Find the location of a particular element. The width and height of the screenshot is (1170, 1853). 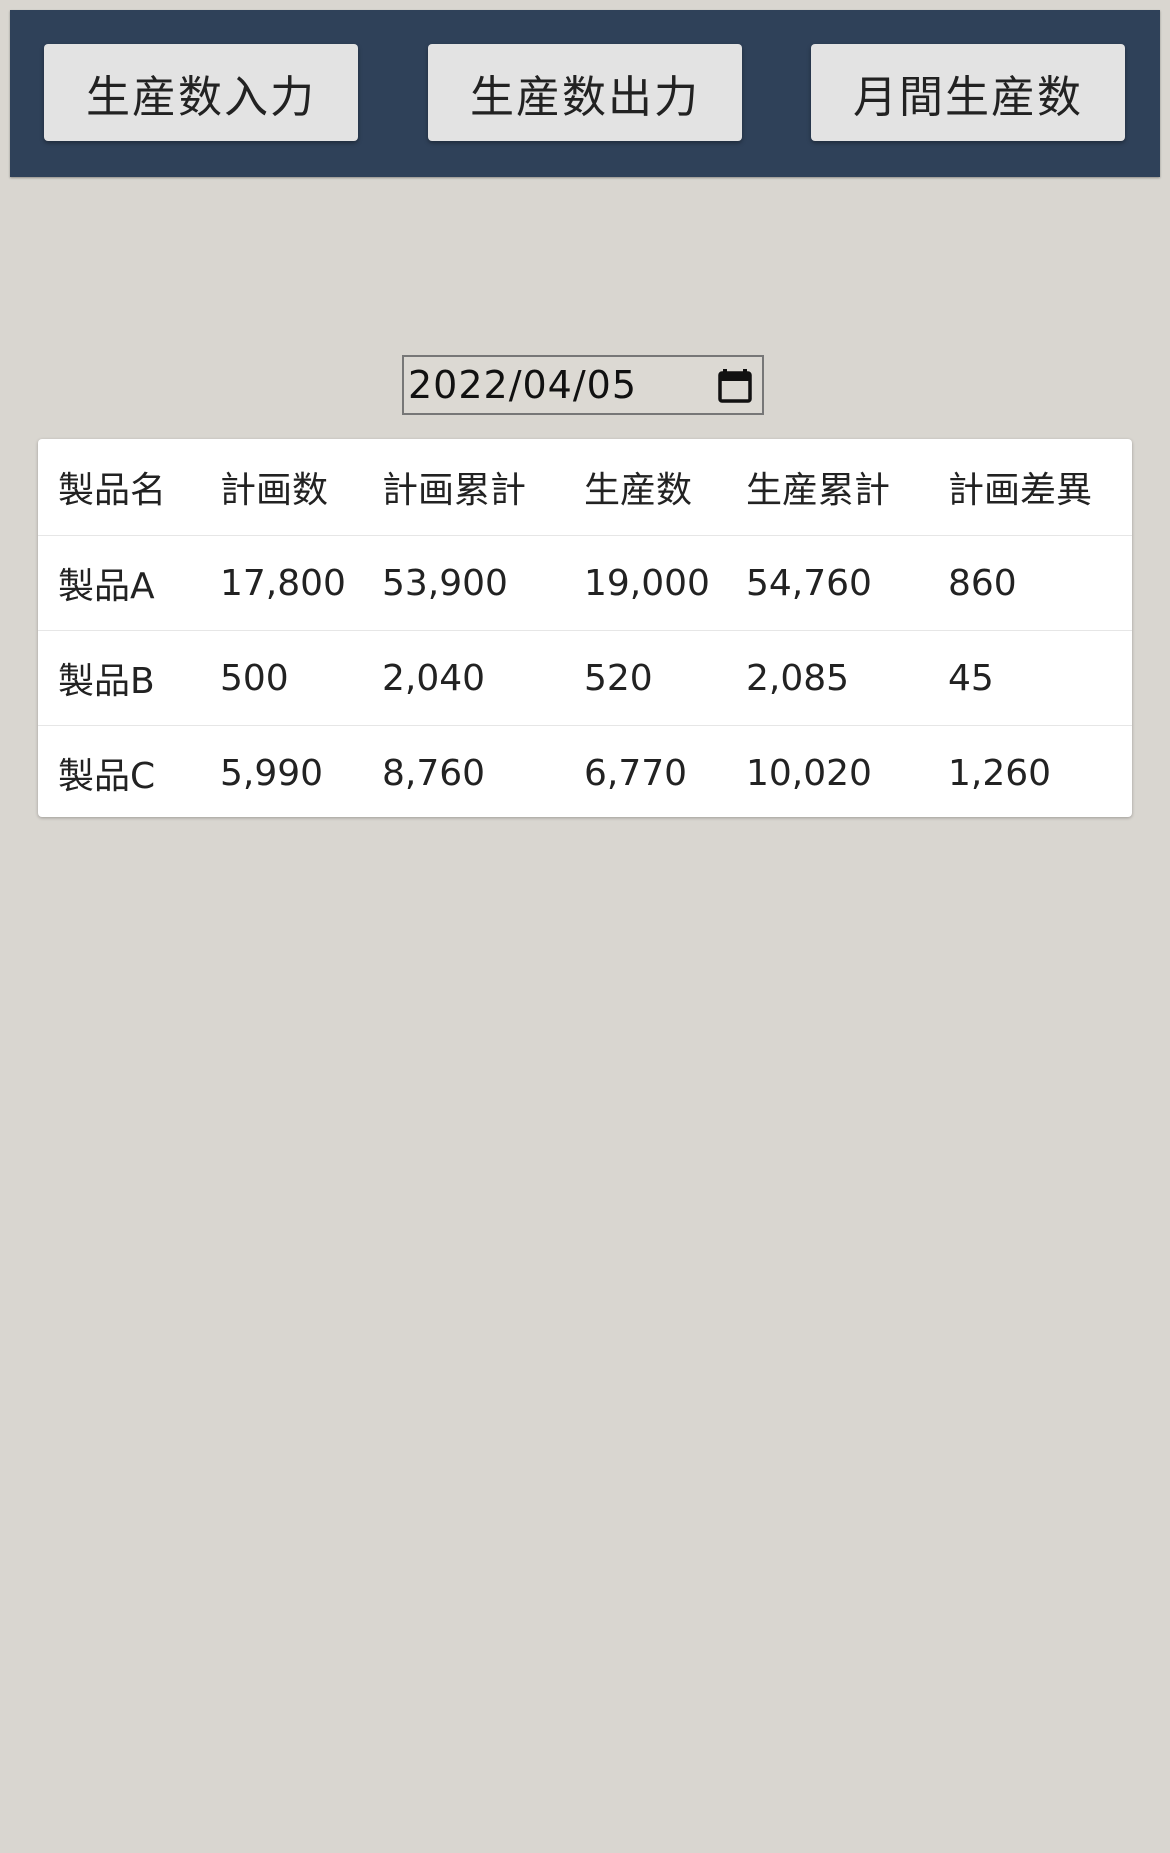

cell-planned-qty: 500 is located at coordinates (281, 678).